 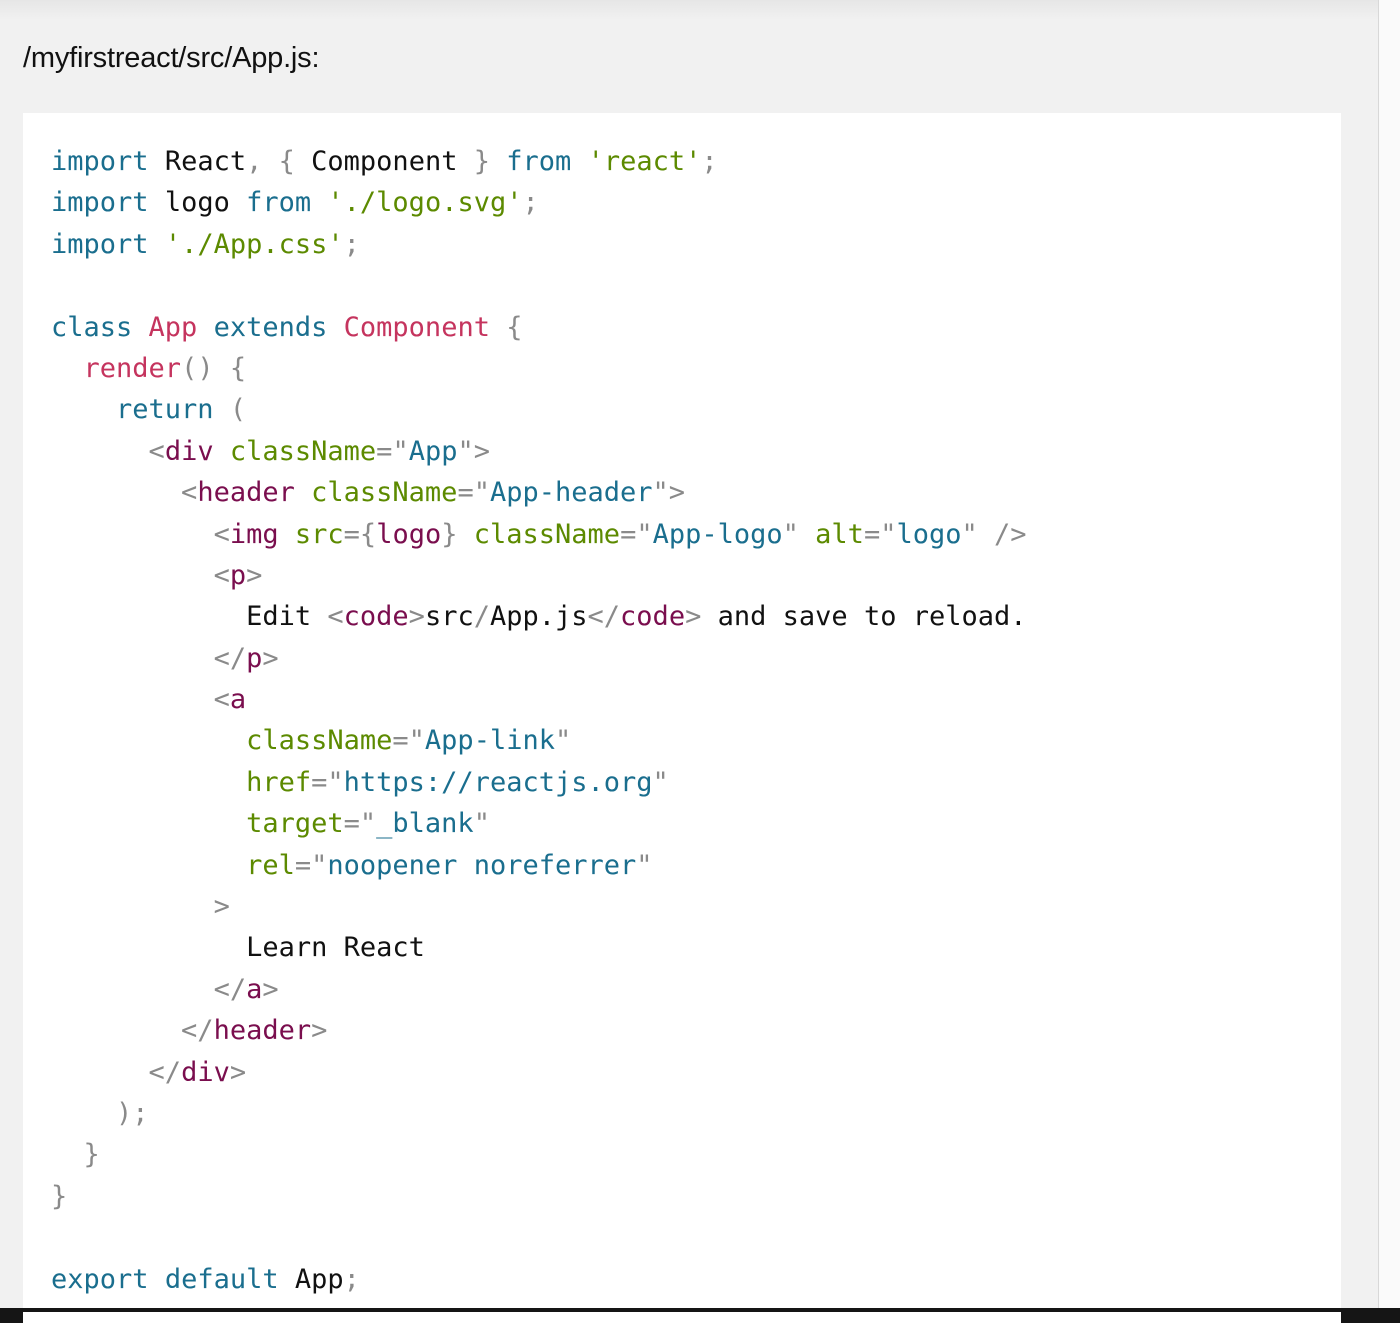 What do you see at coordinates (409, 741) in the screenshot?
I see `code-line: className="App-link"` at bounding box center [409, 741].